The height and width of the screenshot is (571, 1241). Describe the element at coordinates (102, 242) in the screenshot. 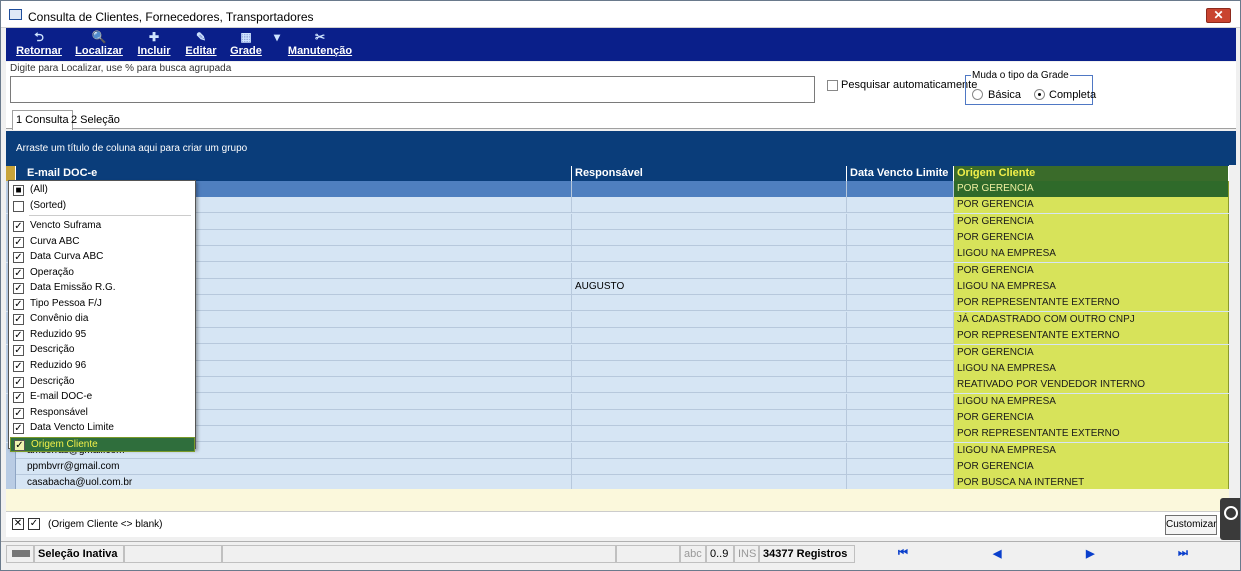

I see `column-option: ✓ Curva ABC` at that location.